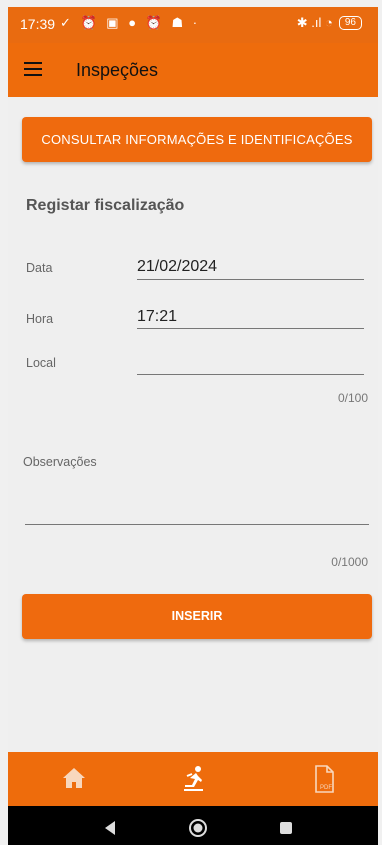 This screenshot has height=845, width=382. I want to click on home-icon, so click(74, 780).